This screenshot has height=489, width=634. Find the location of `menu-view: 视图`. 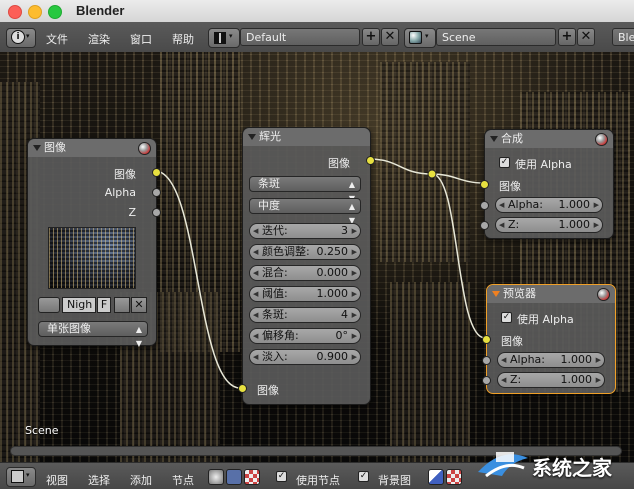

menu-view: 视图 is located at coordinates (57, 480).